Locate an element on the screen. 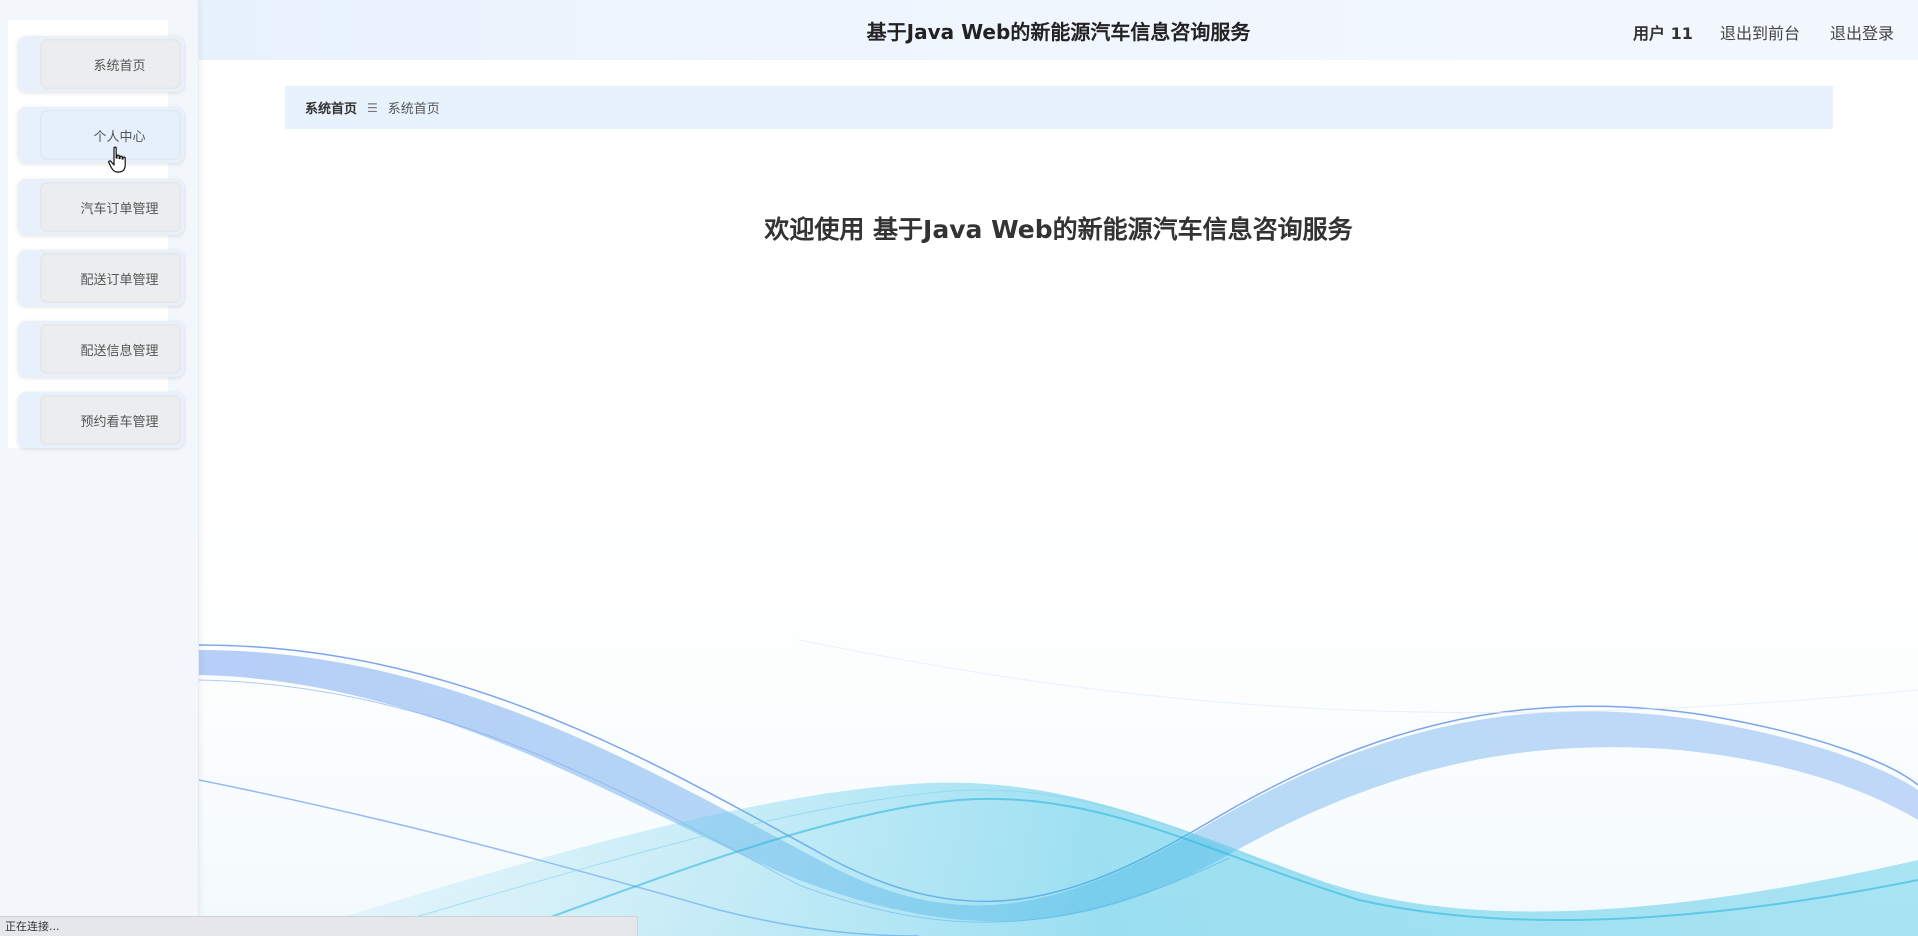 This screenshot has height=936, width=1918. sidebar-item-label: 个人中心 is located at coordinates (119, 137).